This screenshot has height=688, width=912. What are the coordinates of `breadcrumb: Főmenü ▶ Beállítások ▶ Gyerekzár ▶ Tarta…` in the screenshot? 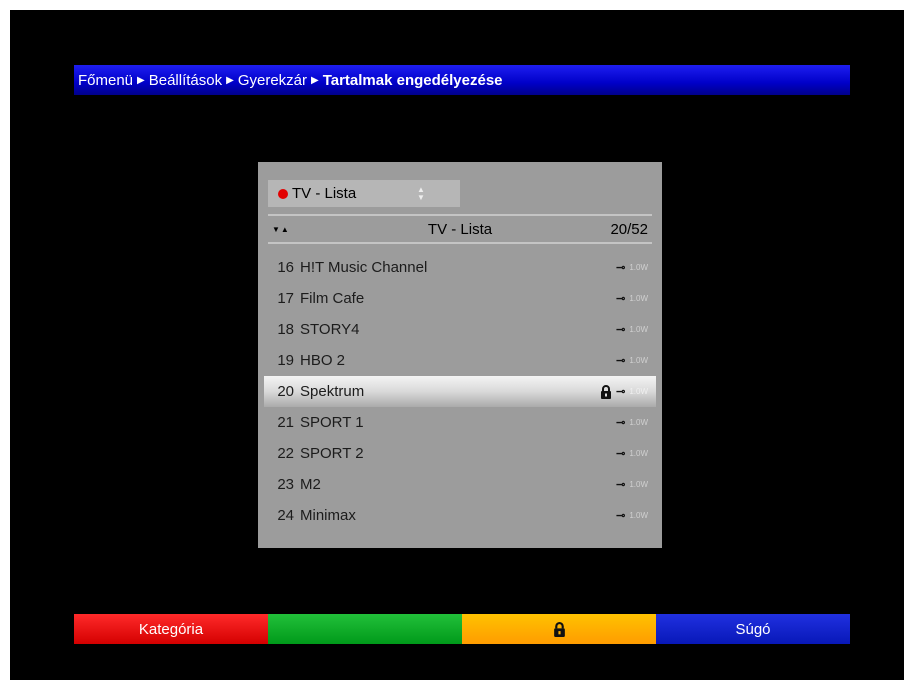 It's located at (462, 80).